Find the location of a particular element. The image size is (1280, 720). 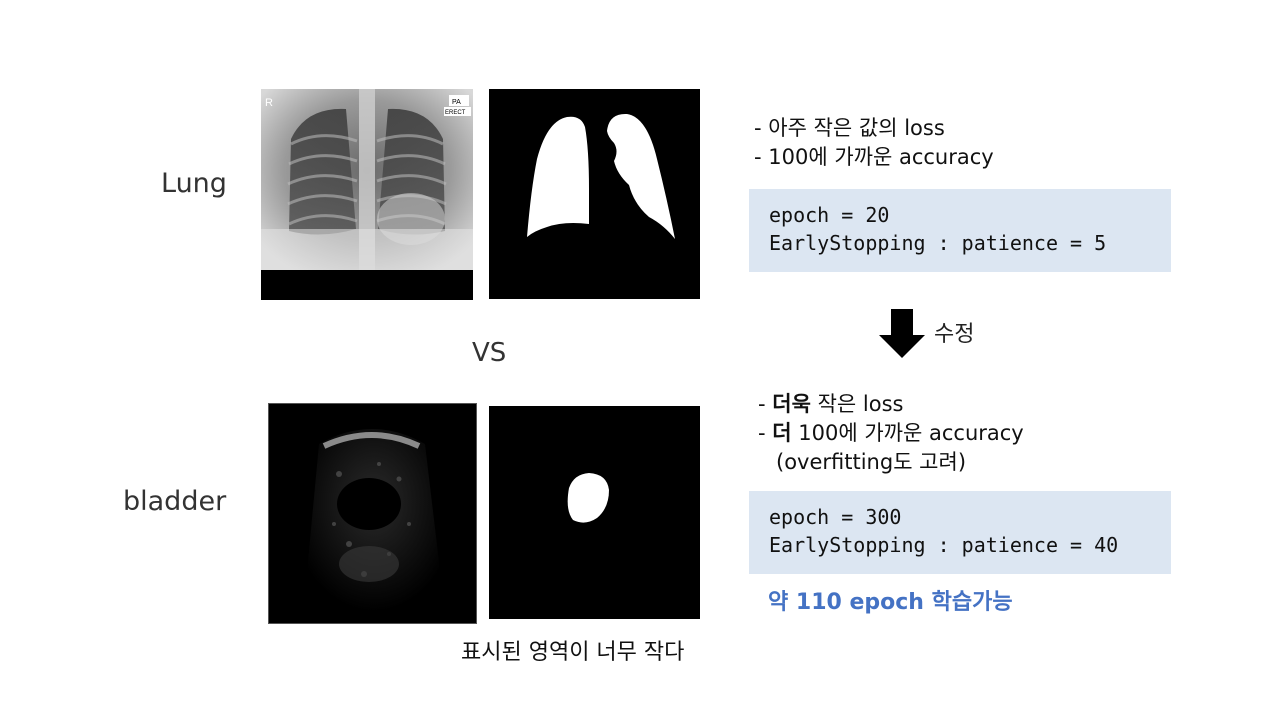

bladder-ultrasound-image is located at coordinates (372, 513).